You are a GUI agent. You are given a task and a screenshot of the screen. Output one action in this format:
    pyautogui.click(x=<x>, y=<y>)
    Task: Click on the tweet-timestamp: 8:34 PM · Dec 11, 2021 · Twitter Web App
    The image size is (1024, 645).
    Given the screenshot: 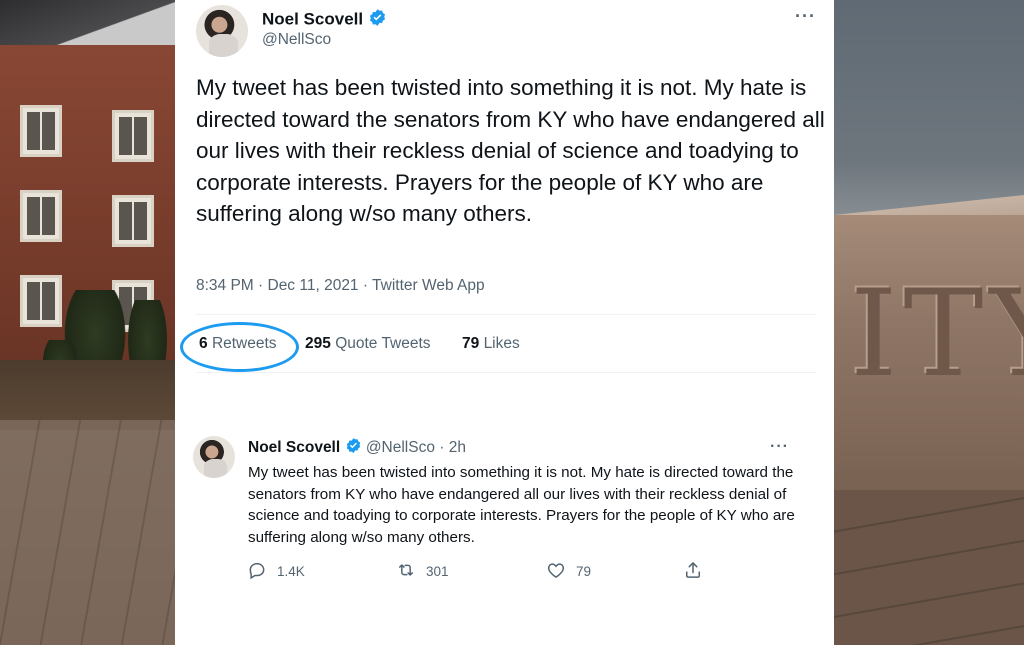 What is the action you would take?
    pyautogui.click(x=340, y=286)
    